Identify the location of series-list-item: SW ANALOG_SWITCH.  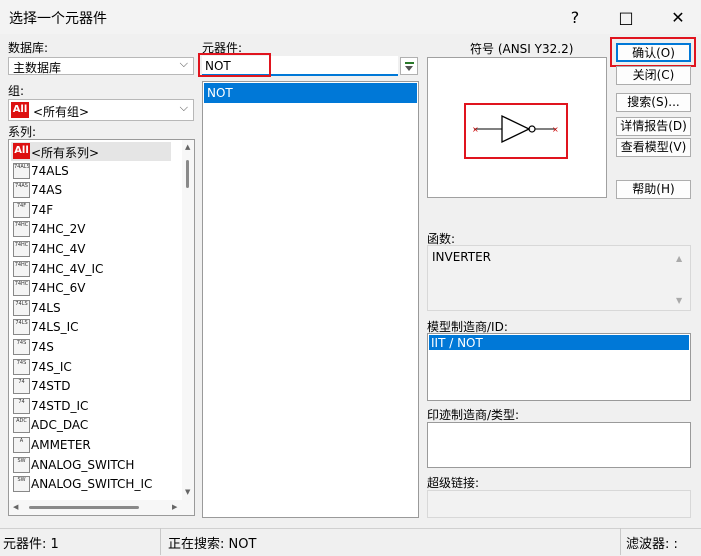
(91, 465).